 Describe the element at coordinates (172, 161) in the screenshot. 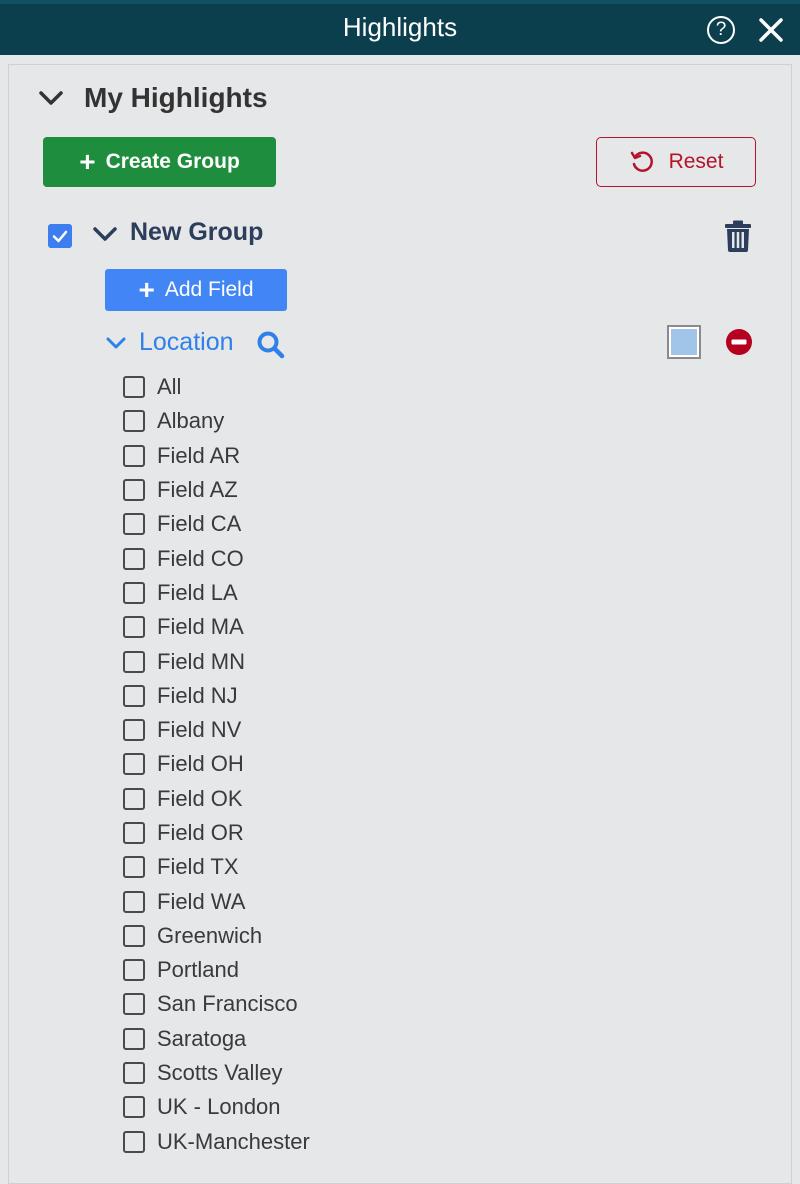

I see `create-group-label: Create Group` at that location.